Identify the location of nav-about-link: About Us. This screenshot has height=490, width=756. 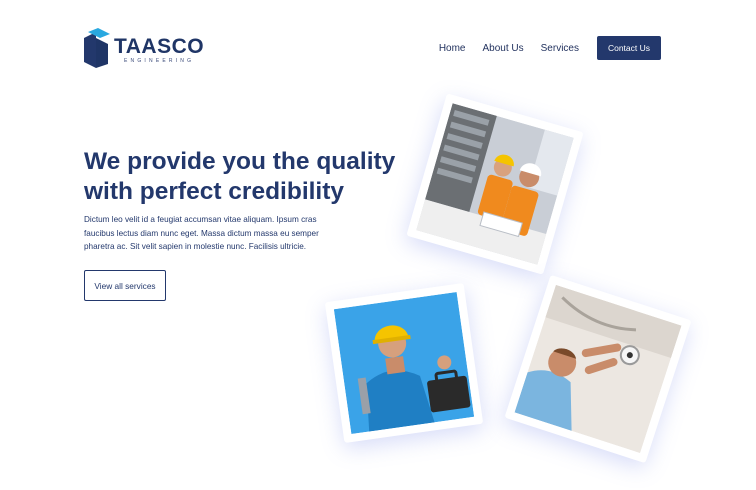
(503, 48).